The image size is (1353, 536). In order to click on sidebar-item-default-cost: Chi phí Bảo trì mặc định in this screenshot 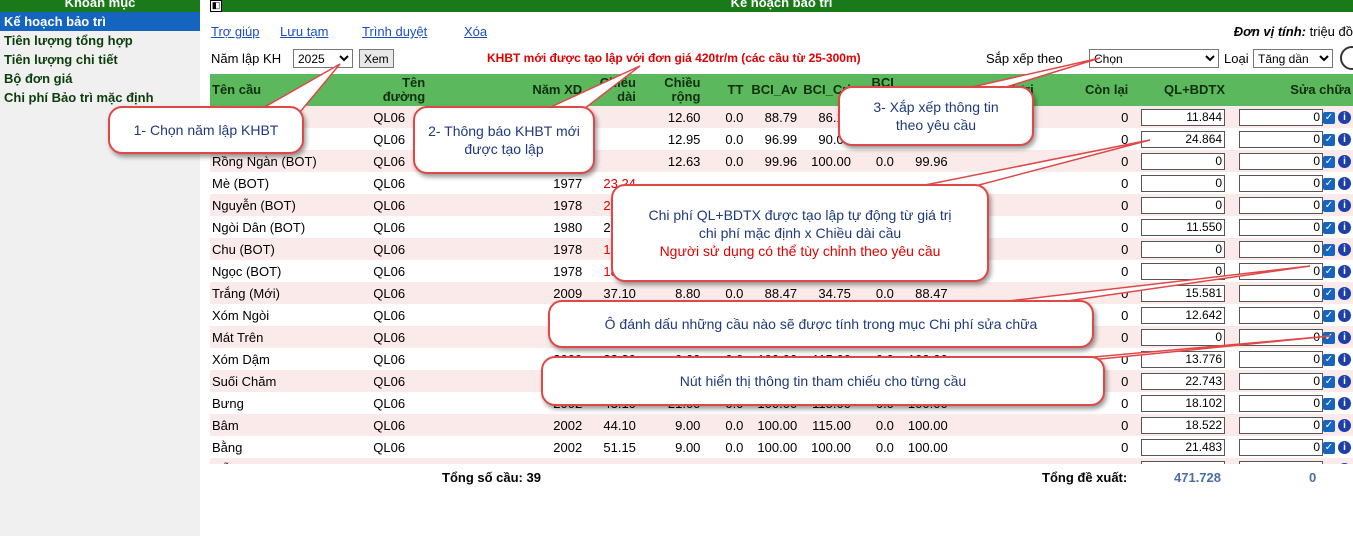, I will do `click(100, 97)`.